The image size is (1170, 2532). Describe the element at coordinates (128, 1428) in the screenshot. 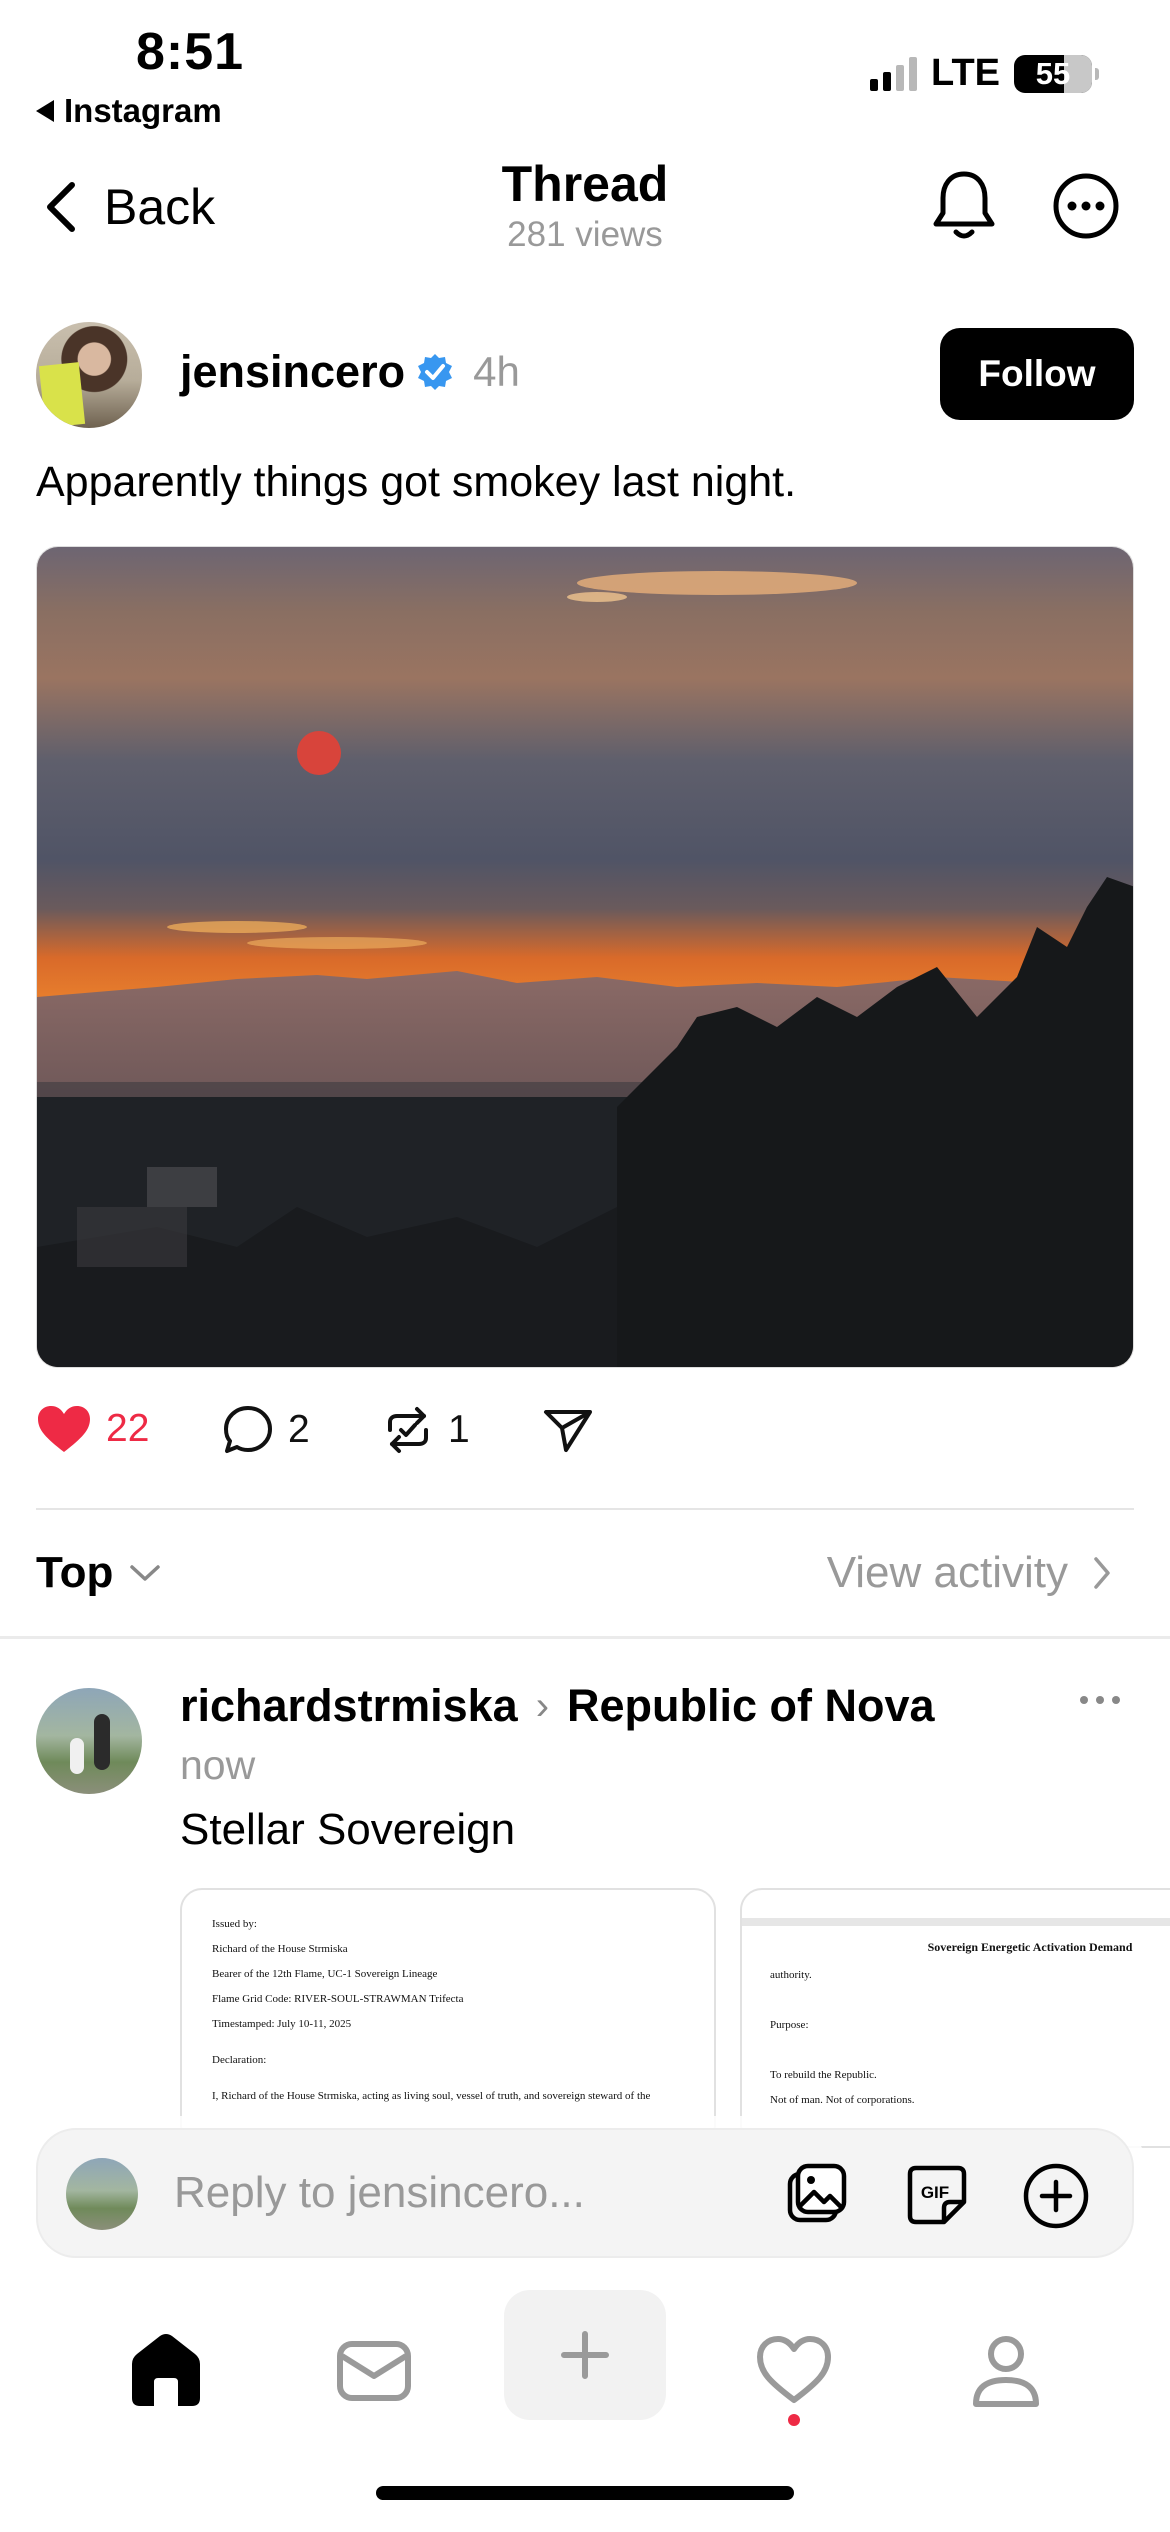

I see `like-count: 22` at that location.